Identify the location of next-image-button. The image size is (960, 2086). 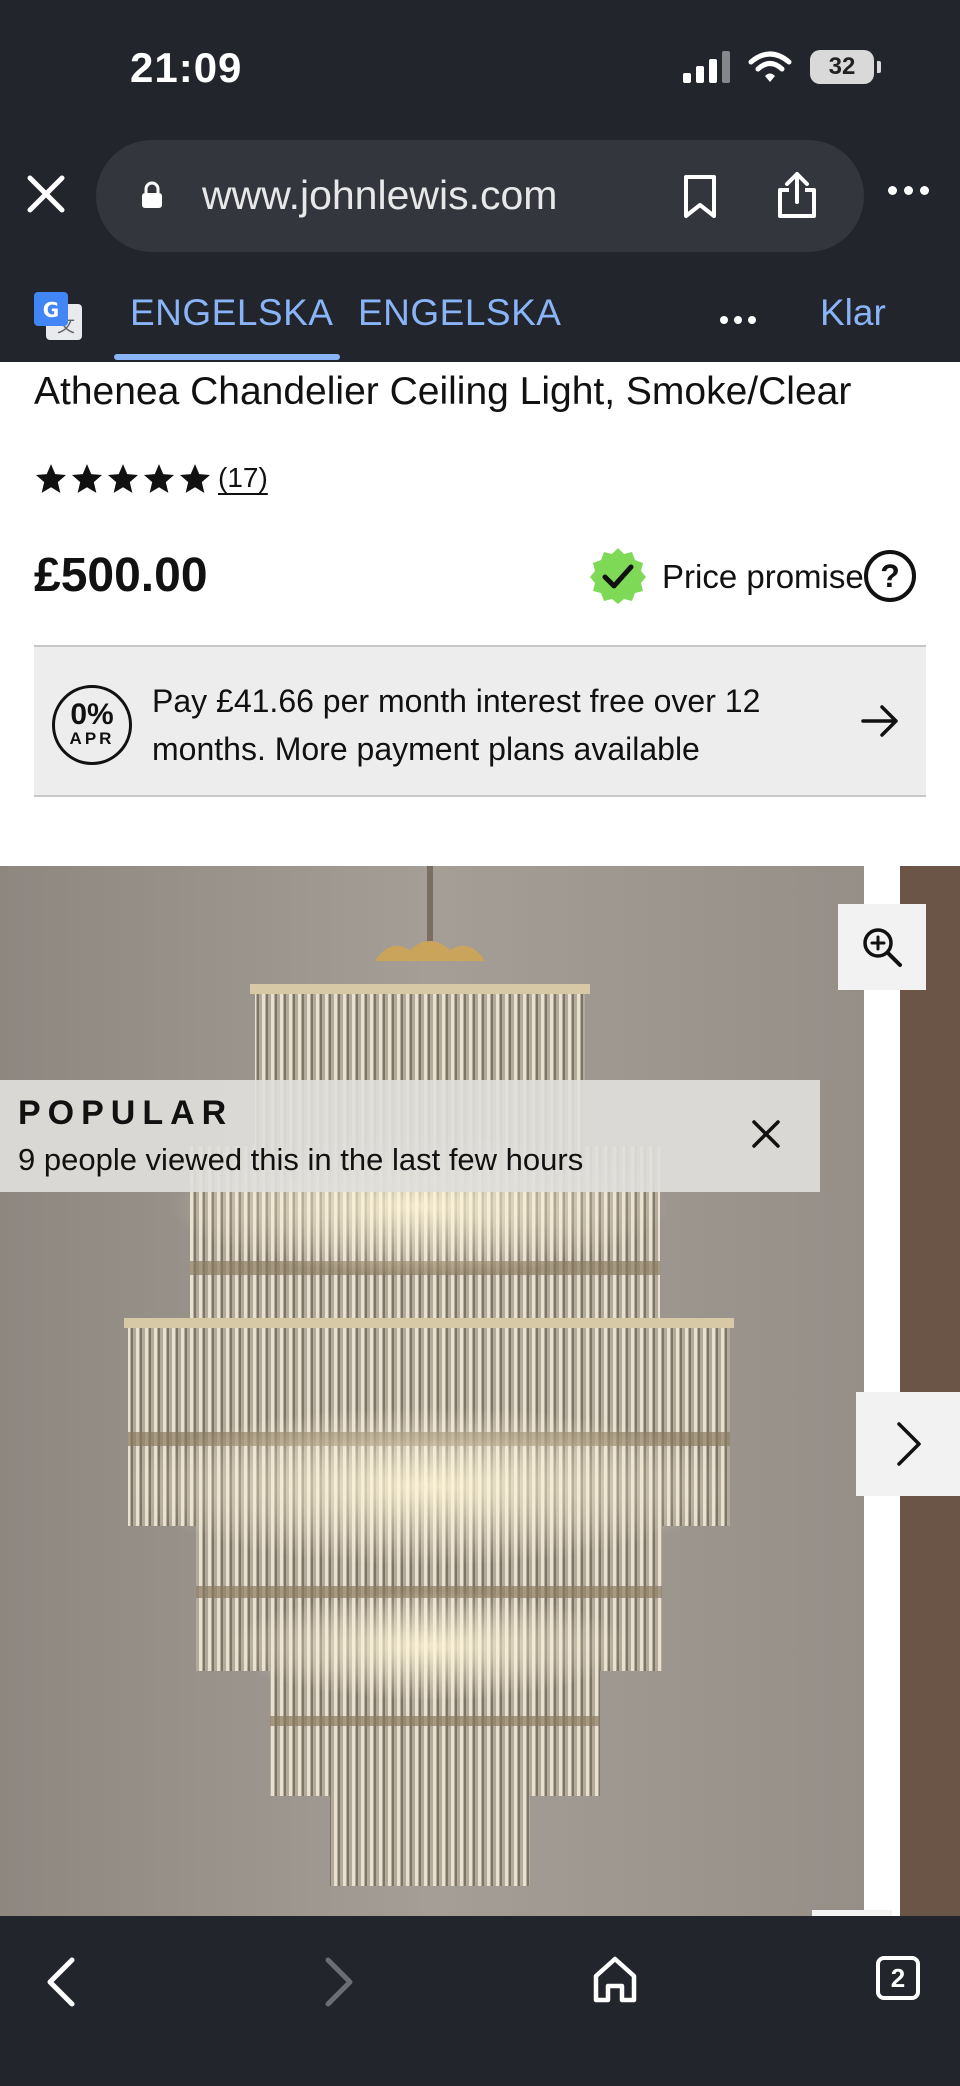
(908, 1444).